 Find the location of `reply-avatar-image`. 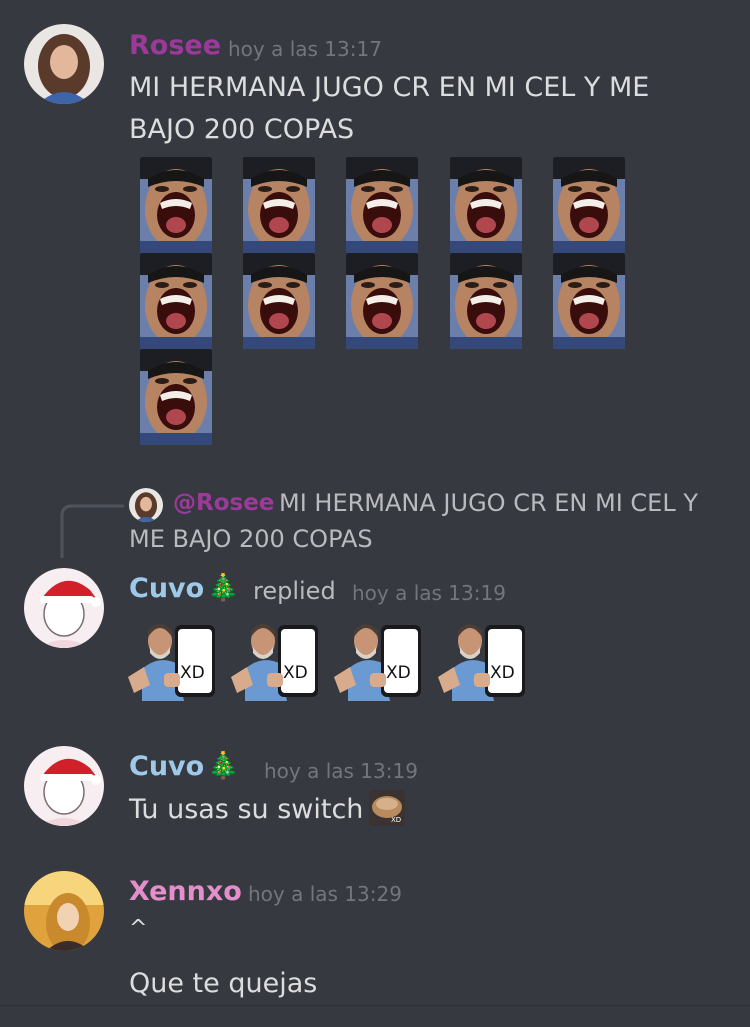

reply-avatar-image is located at coordinates (146, 505).